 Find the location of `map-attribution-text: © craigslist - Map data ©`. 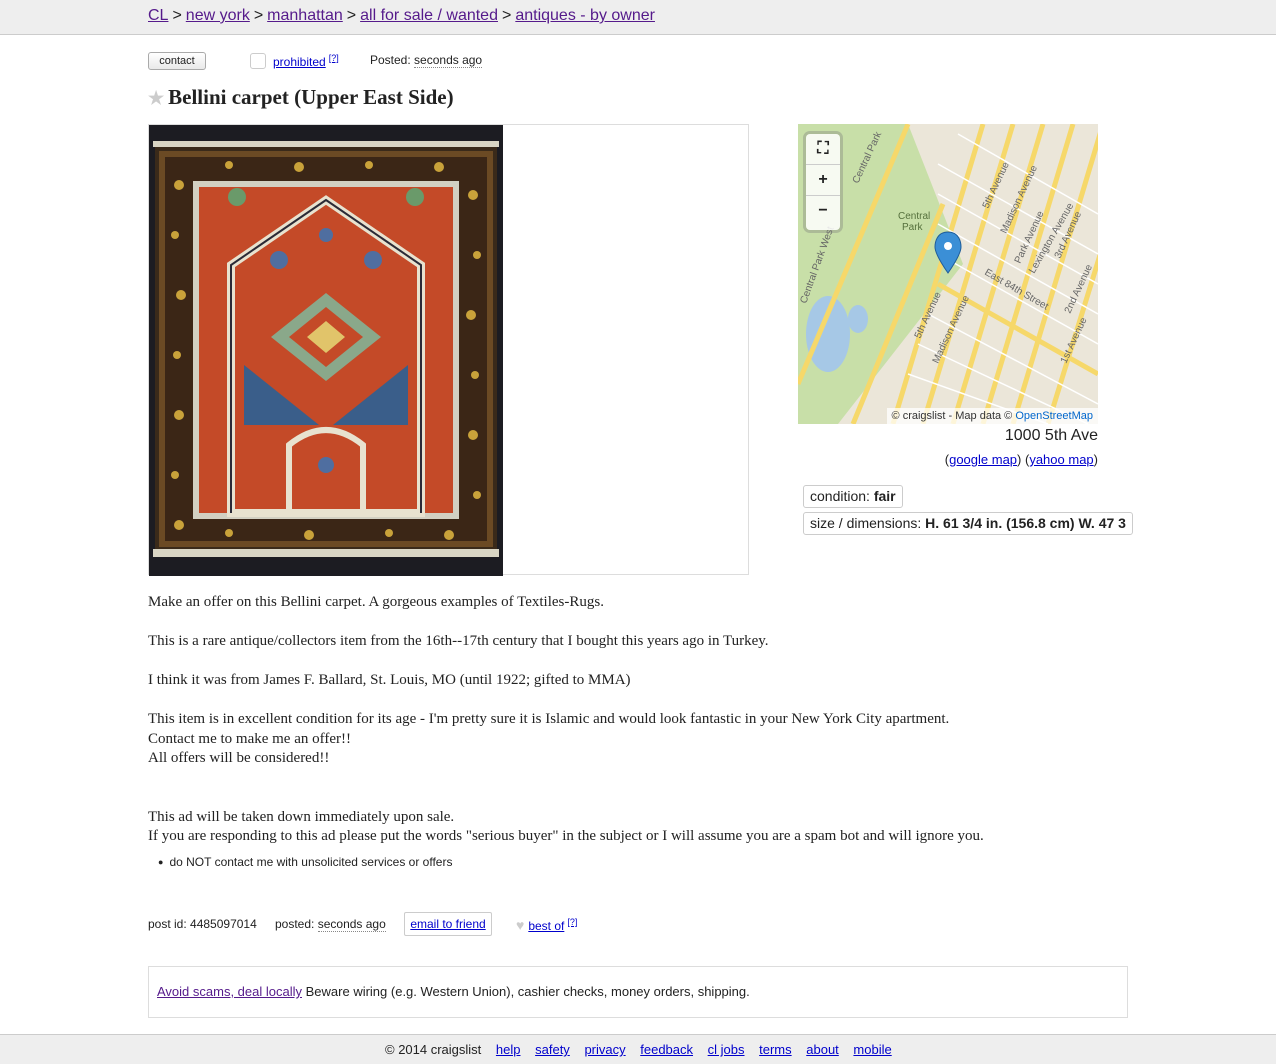

map-attribution-text: © craigslist - Map data © is located at coordinates (952, 416).